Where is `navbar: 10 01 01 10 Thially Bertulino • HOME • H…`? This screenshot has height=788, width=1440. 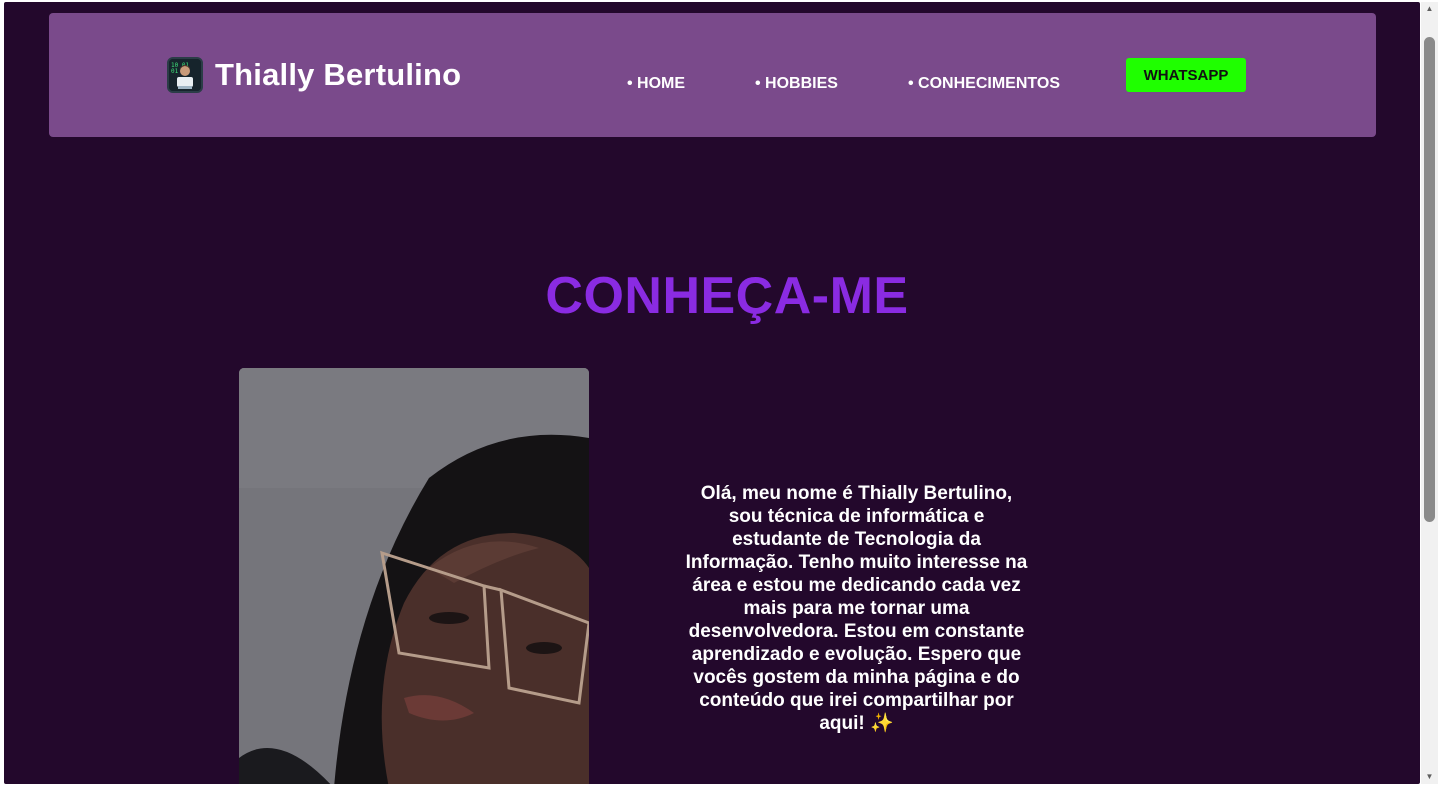
navbar: 10 01 01 10 Thially Bertulino • HOME • H… is located at coordinates (712, 75).